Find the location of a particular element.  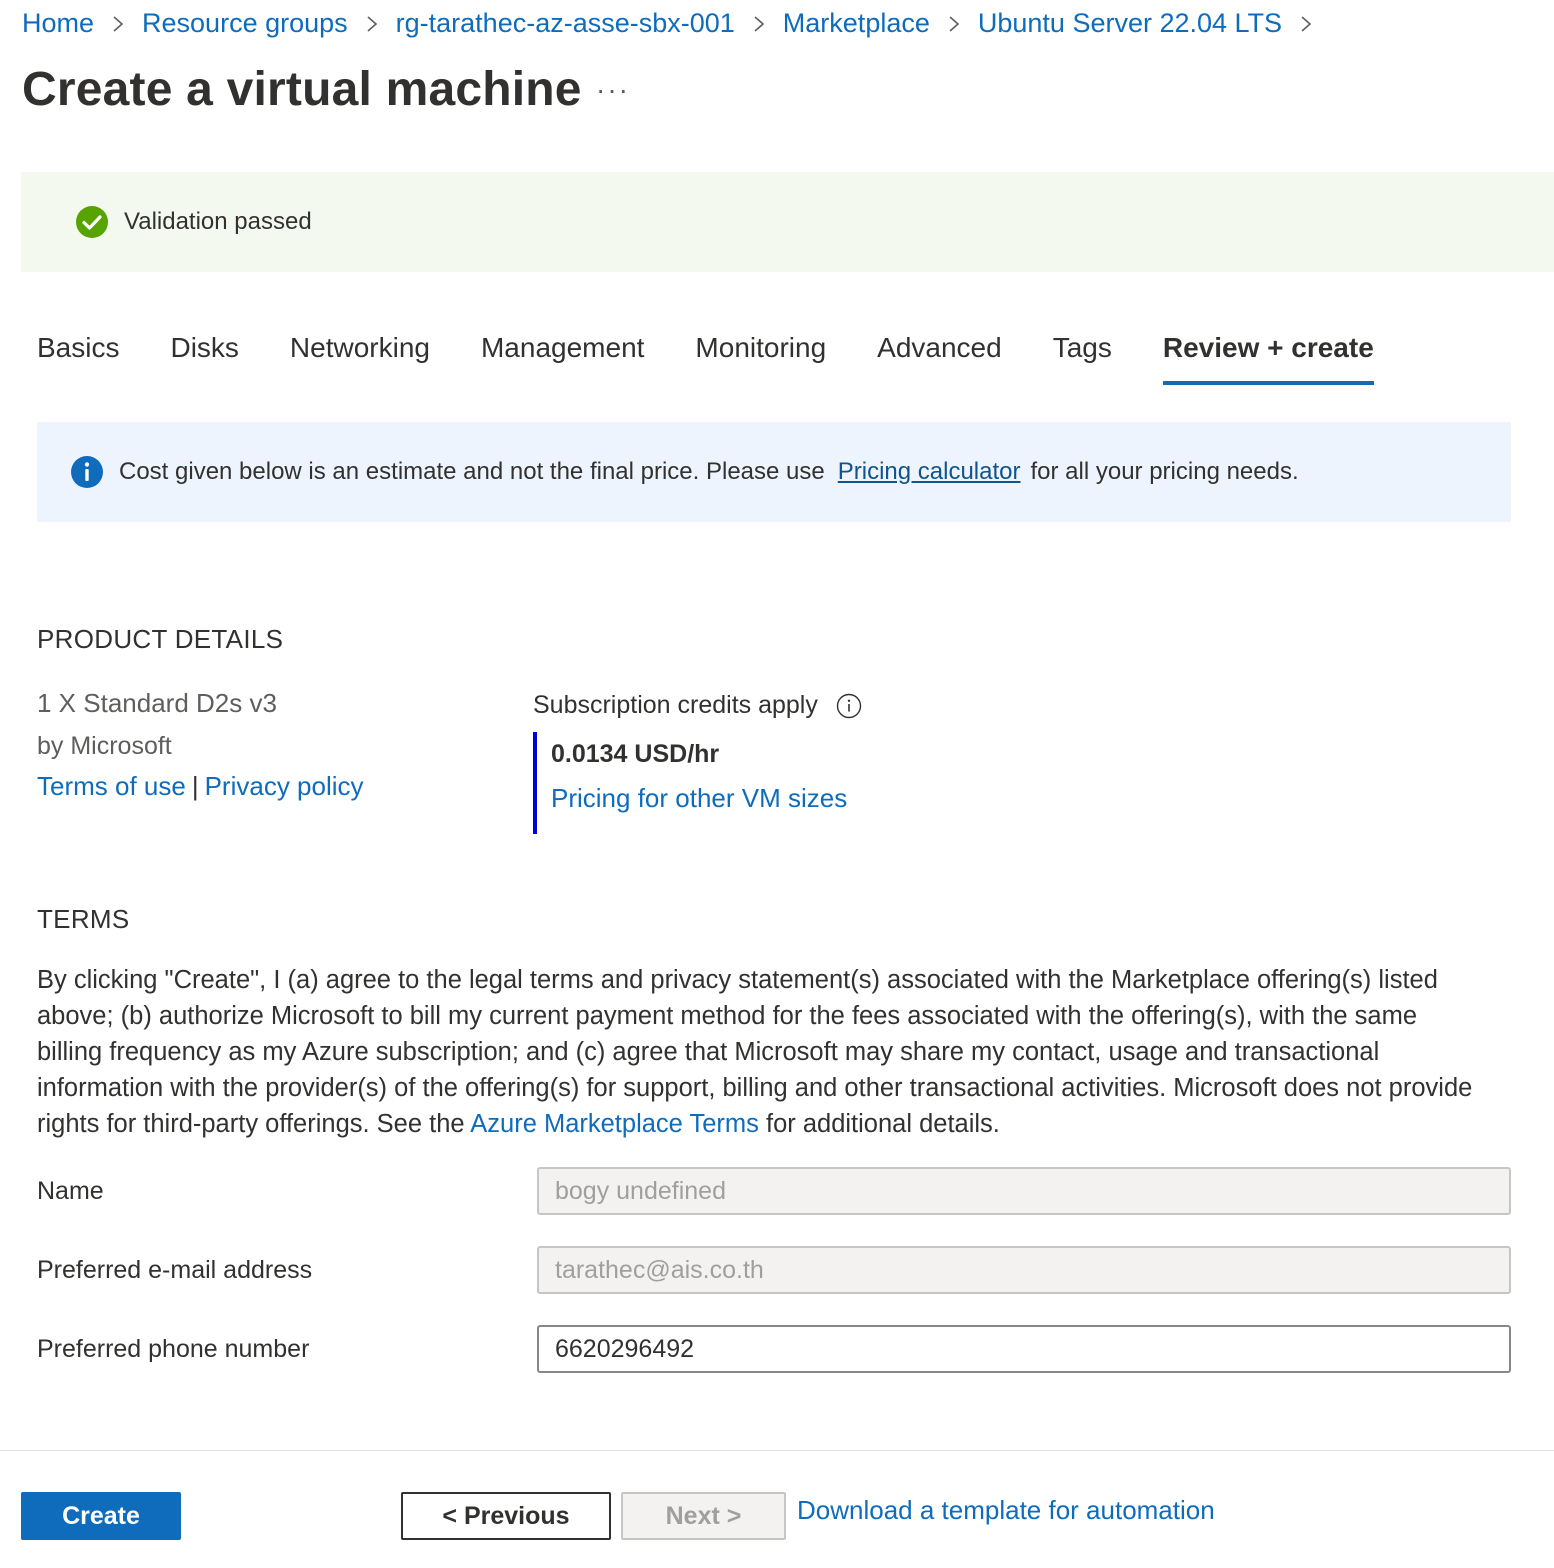

phone-field is located at coordinates (1024, 1349).